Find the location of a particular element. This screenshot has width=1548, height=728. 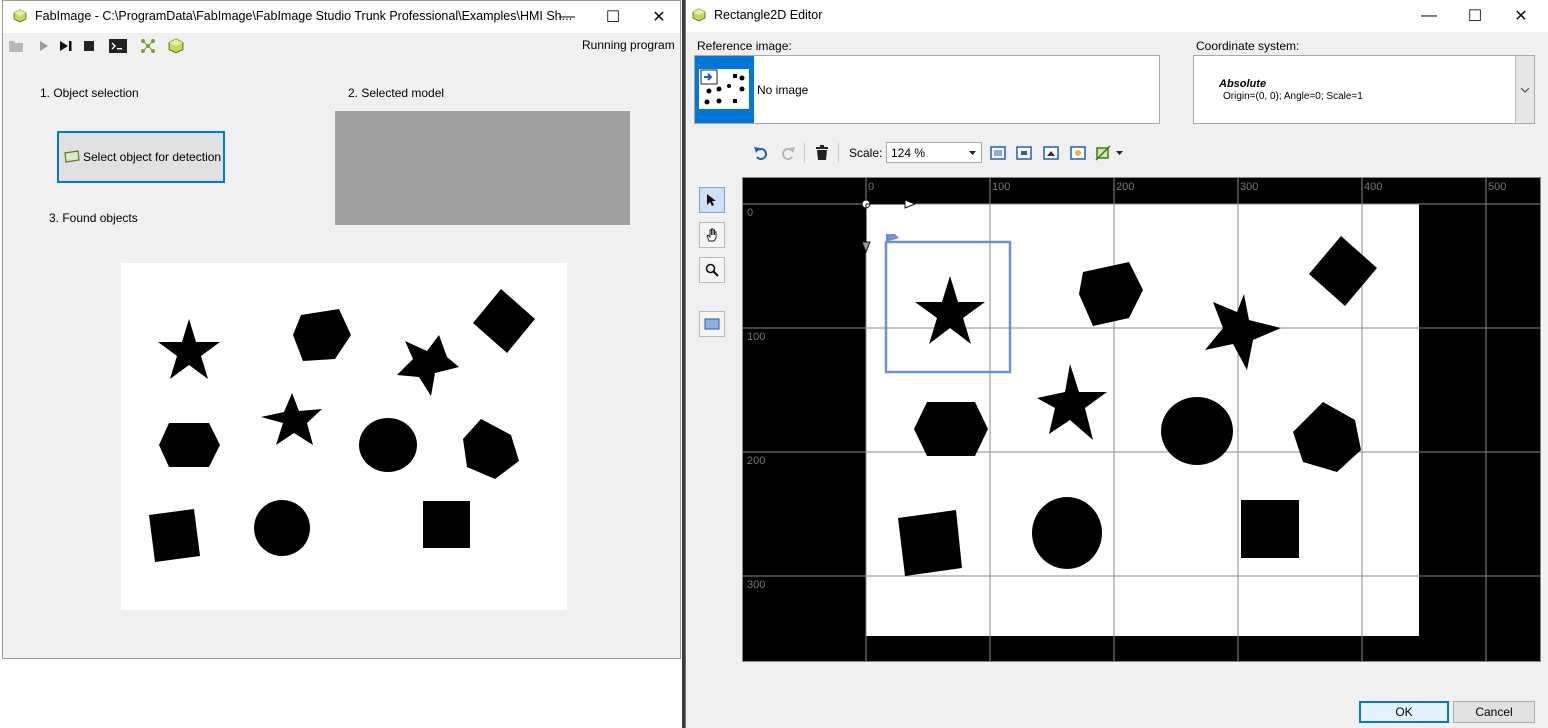

reference-image-field: No image is located at coordinates (927, 89).